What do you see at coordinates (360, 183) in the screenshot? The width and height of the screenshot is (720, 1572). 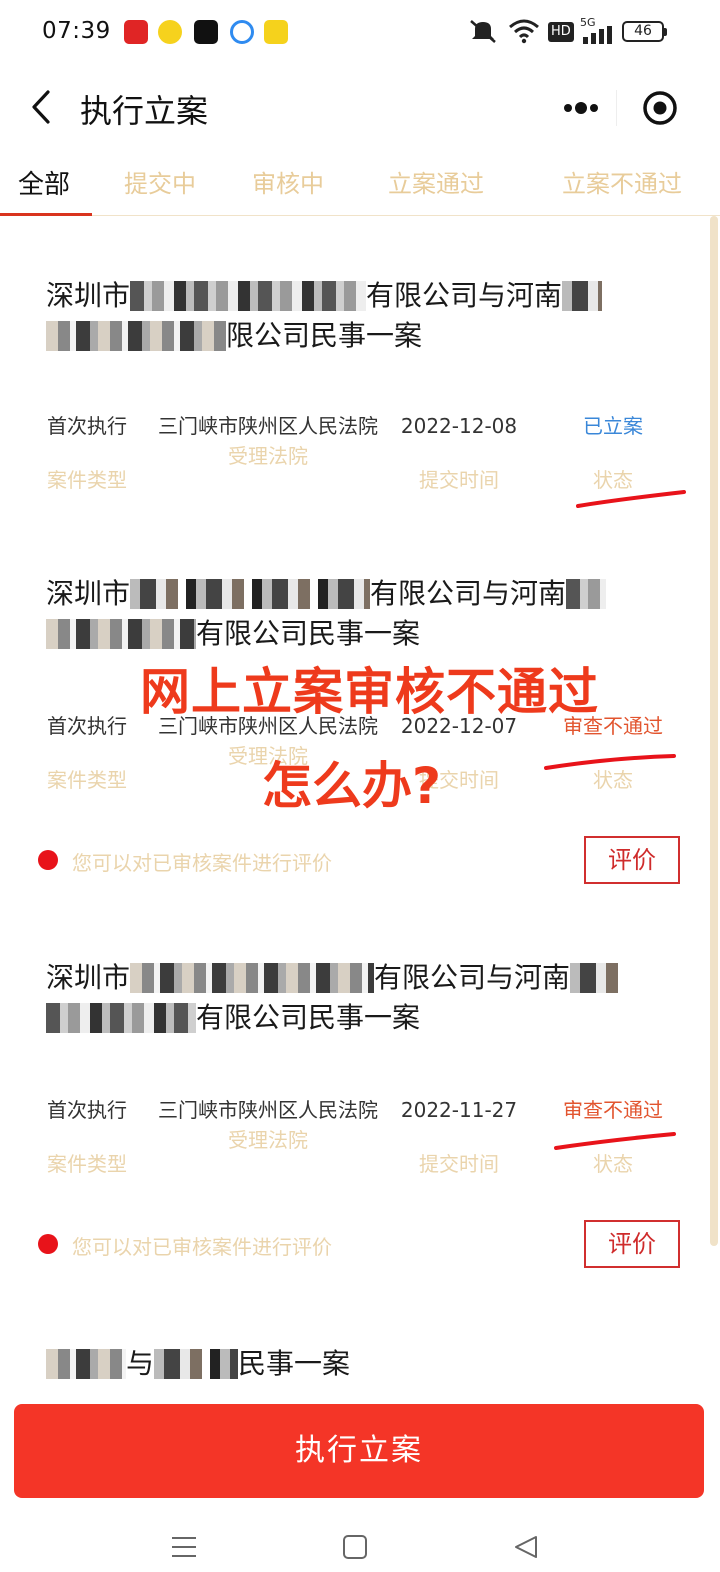 I see `status-tabs: 全部 提交中 审核中 立案通过 立案不通过` at bounding box center [360, 183].